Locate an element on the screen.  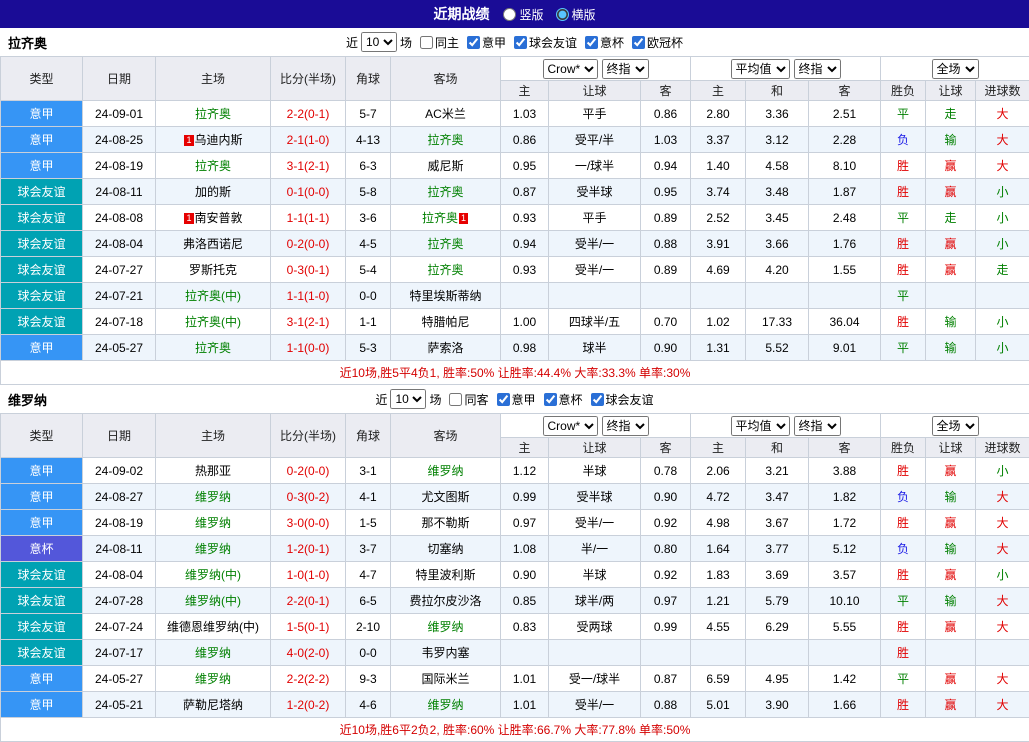
away-team-cell: 特里波利斯 is located at coordinates (446, 575).